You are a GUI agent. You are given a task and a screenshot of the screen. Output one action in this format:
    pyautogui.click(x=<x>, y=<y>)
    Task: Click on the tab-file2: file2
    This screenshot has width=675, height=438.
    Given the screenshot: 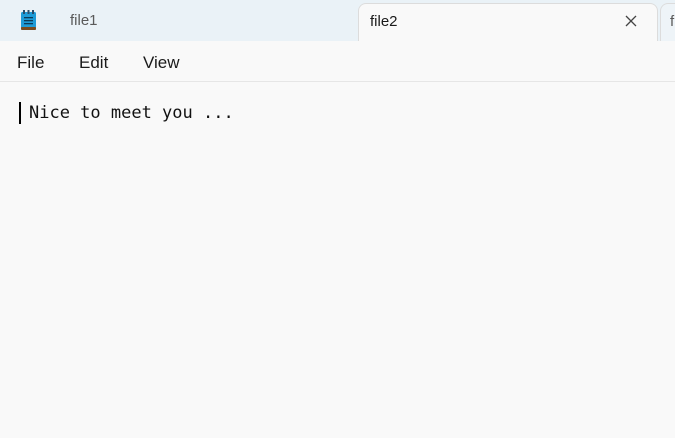 What is the action you would take?
    pyautogui.click(x=508, y=22)
    